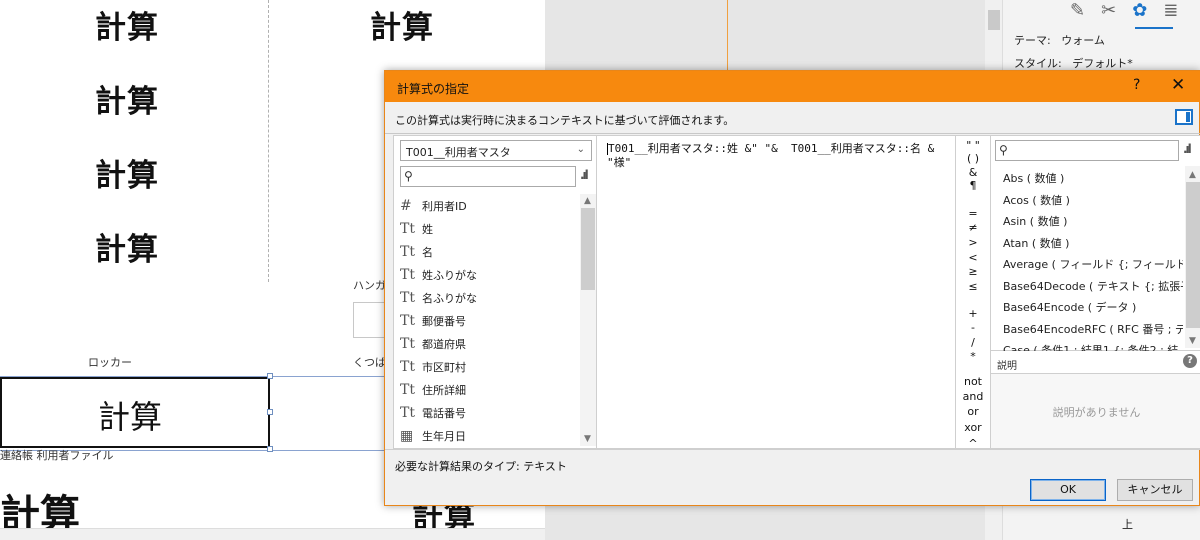  Describe the element at coordinates (1093, 181) in the screenshot. I see `function-item: Abs ( 数値 )` at that location.